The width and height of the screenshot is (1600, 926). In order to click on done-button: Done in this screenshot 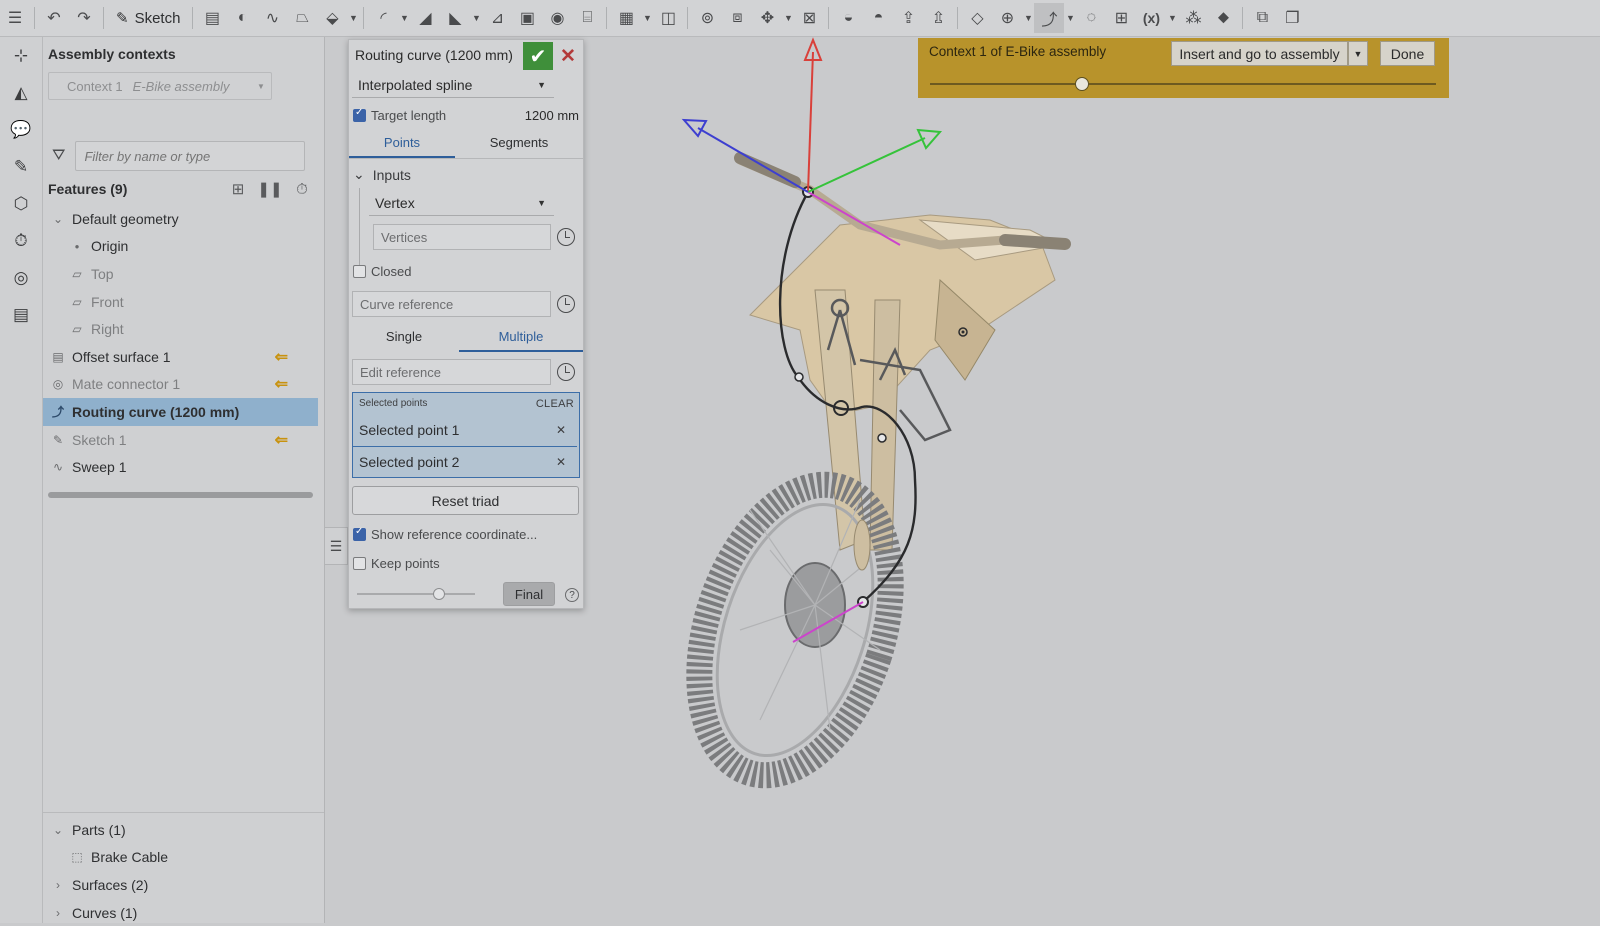, I will do `click(1407, 53)`.